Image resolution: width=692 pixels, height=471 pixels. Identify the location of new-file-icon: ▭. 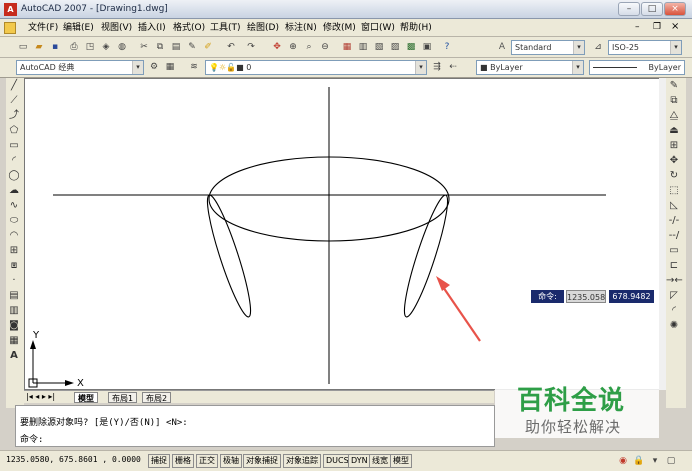
(23, 47).